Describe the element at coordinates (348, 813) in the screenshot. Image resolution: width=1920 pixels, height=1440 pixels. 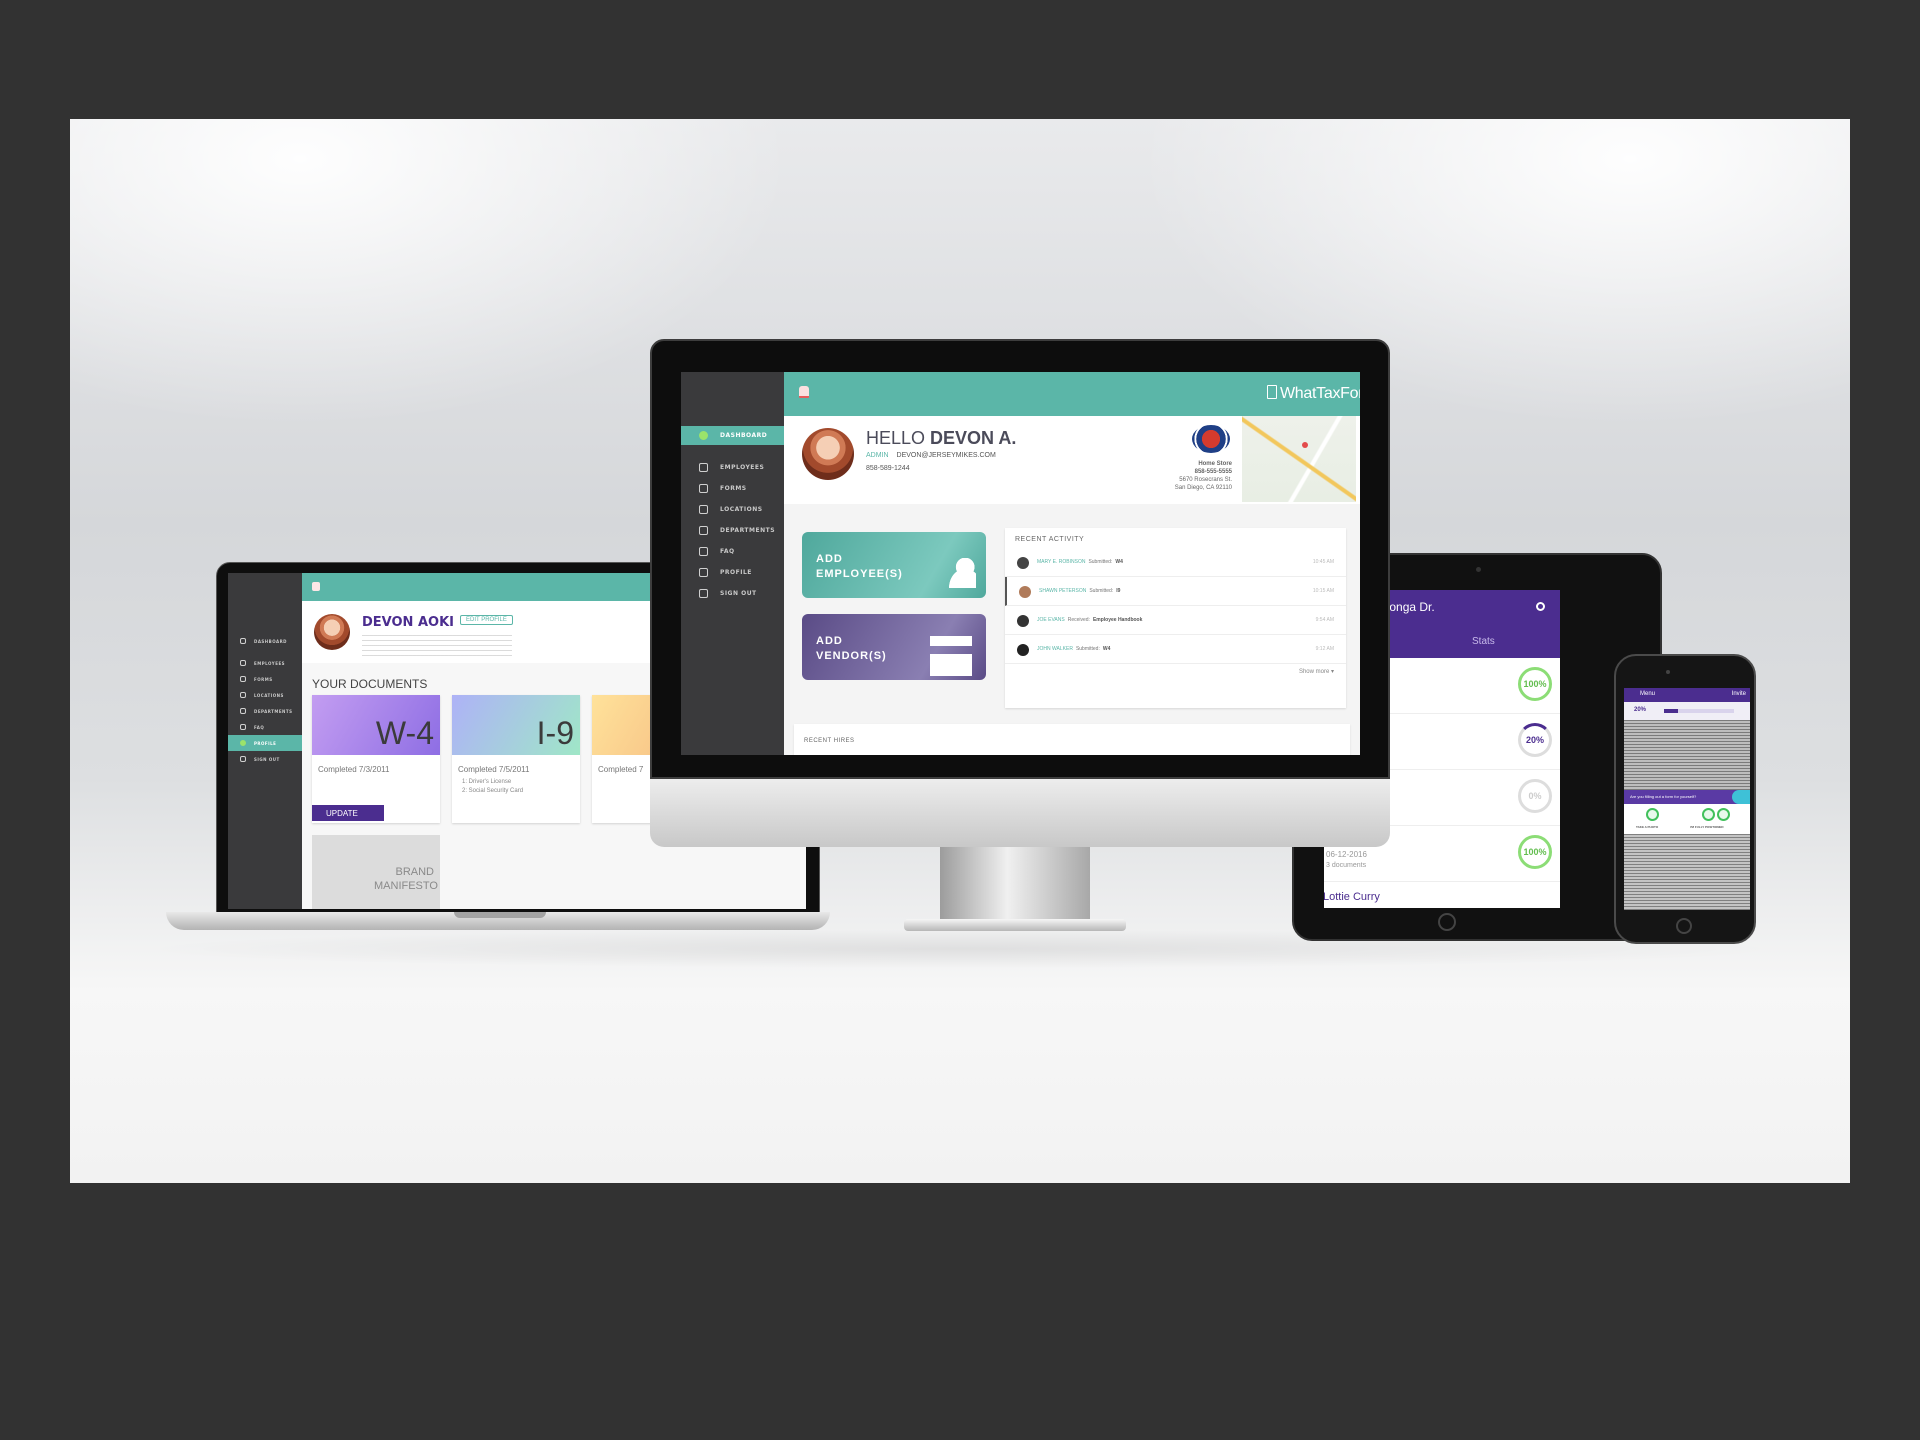
I see `update-button: UPDATE` at that location.